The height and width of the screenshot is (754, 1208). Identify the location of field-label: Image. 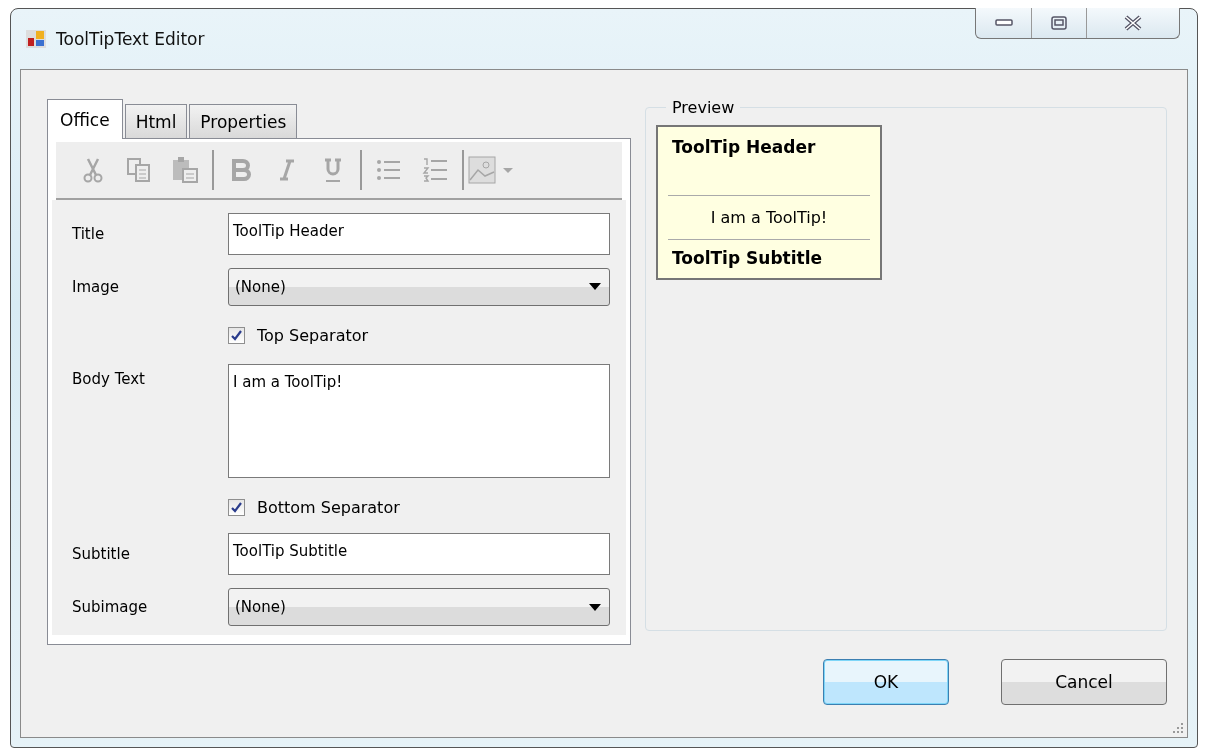
(96, 286).